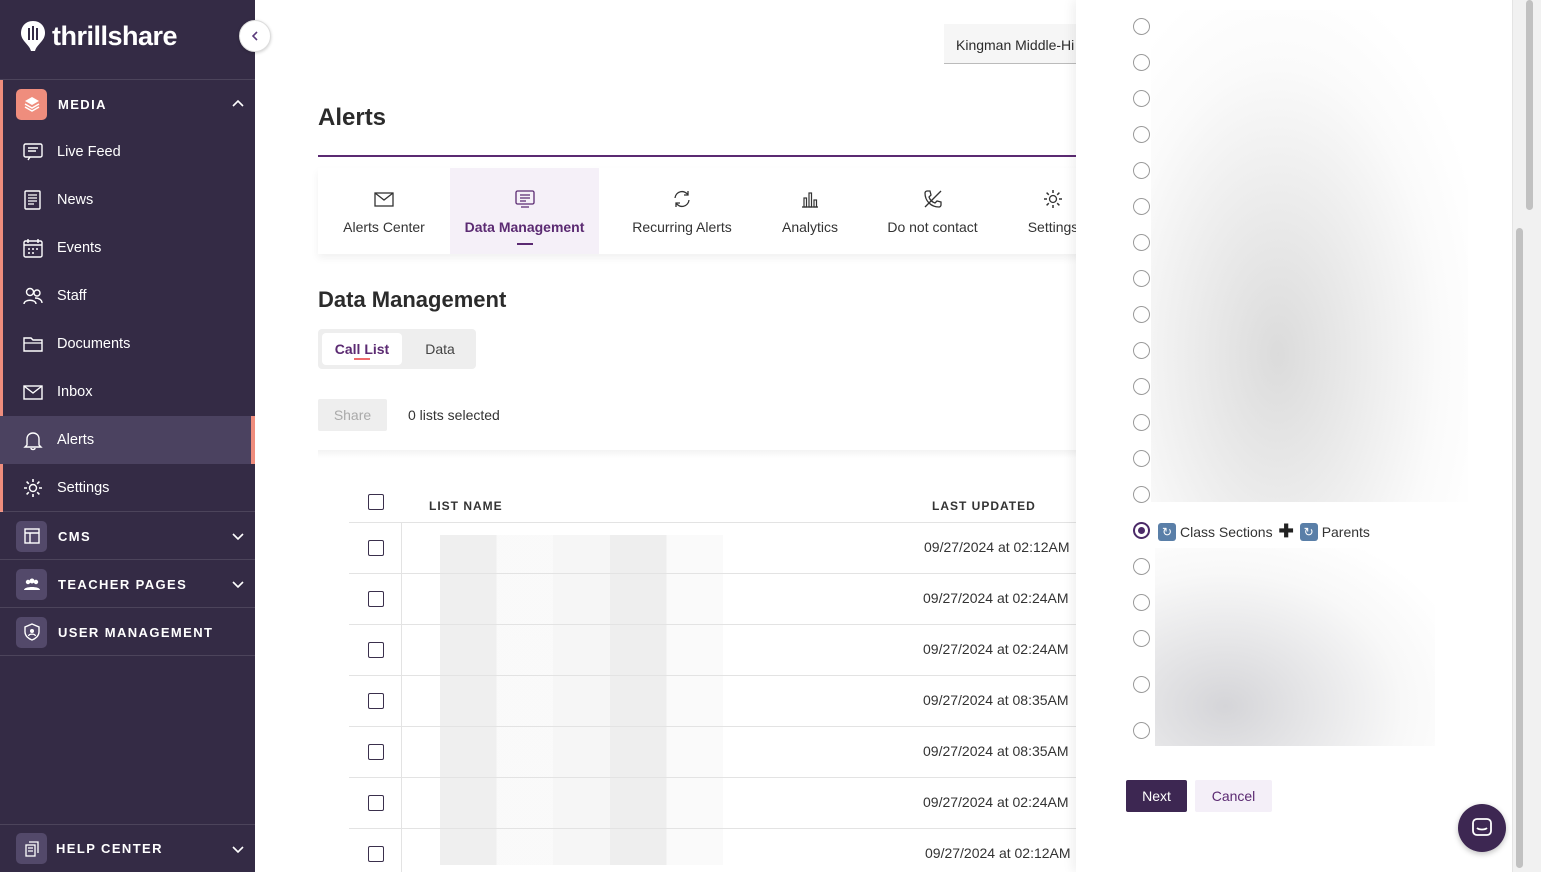  Describe the element at coordinates (127, 440) in the screenshot. I see `sidebar-item-alerts: Alerts` at that location.